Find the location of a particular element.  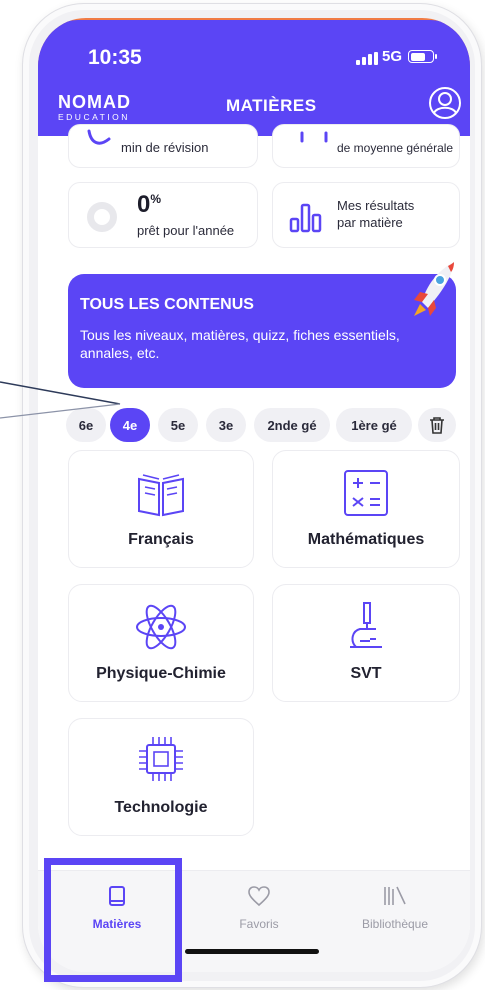

results-label-line1: Mes résultats is located at coordinates (376, 205).